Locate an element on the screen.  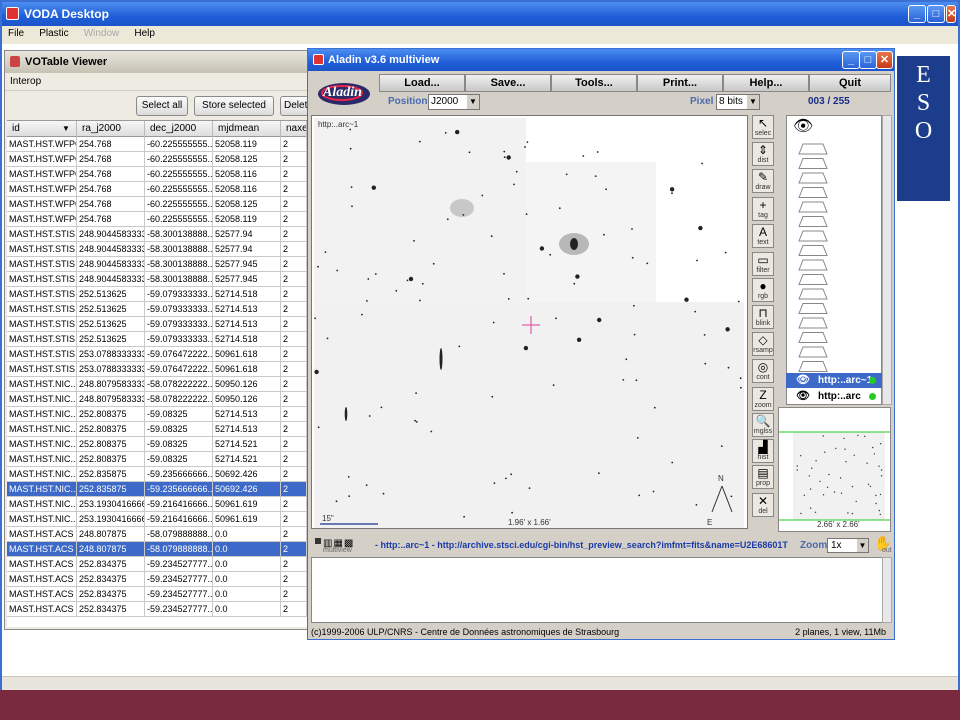
tool-del: ✕ del is located at coordinates (763, 505).